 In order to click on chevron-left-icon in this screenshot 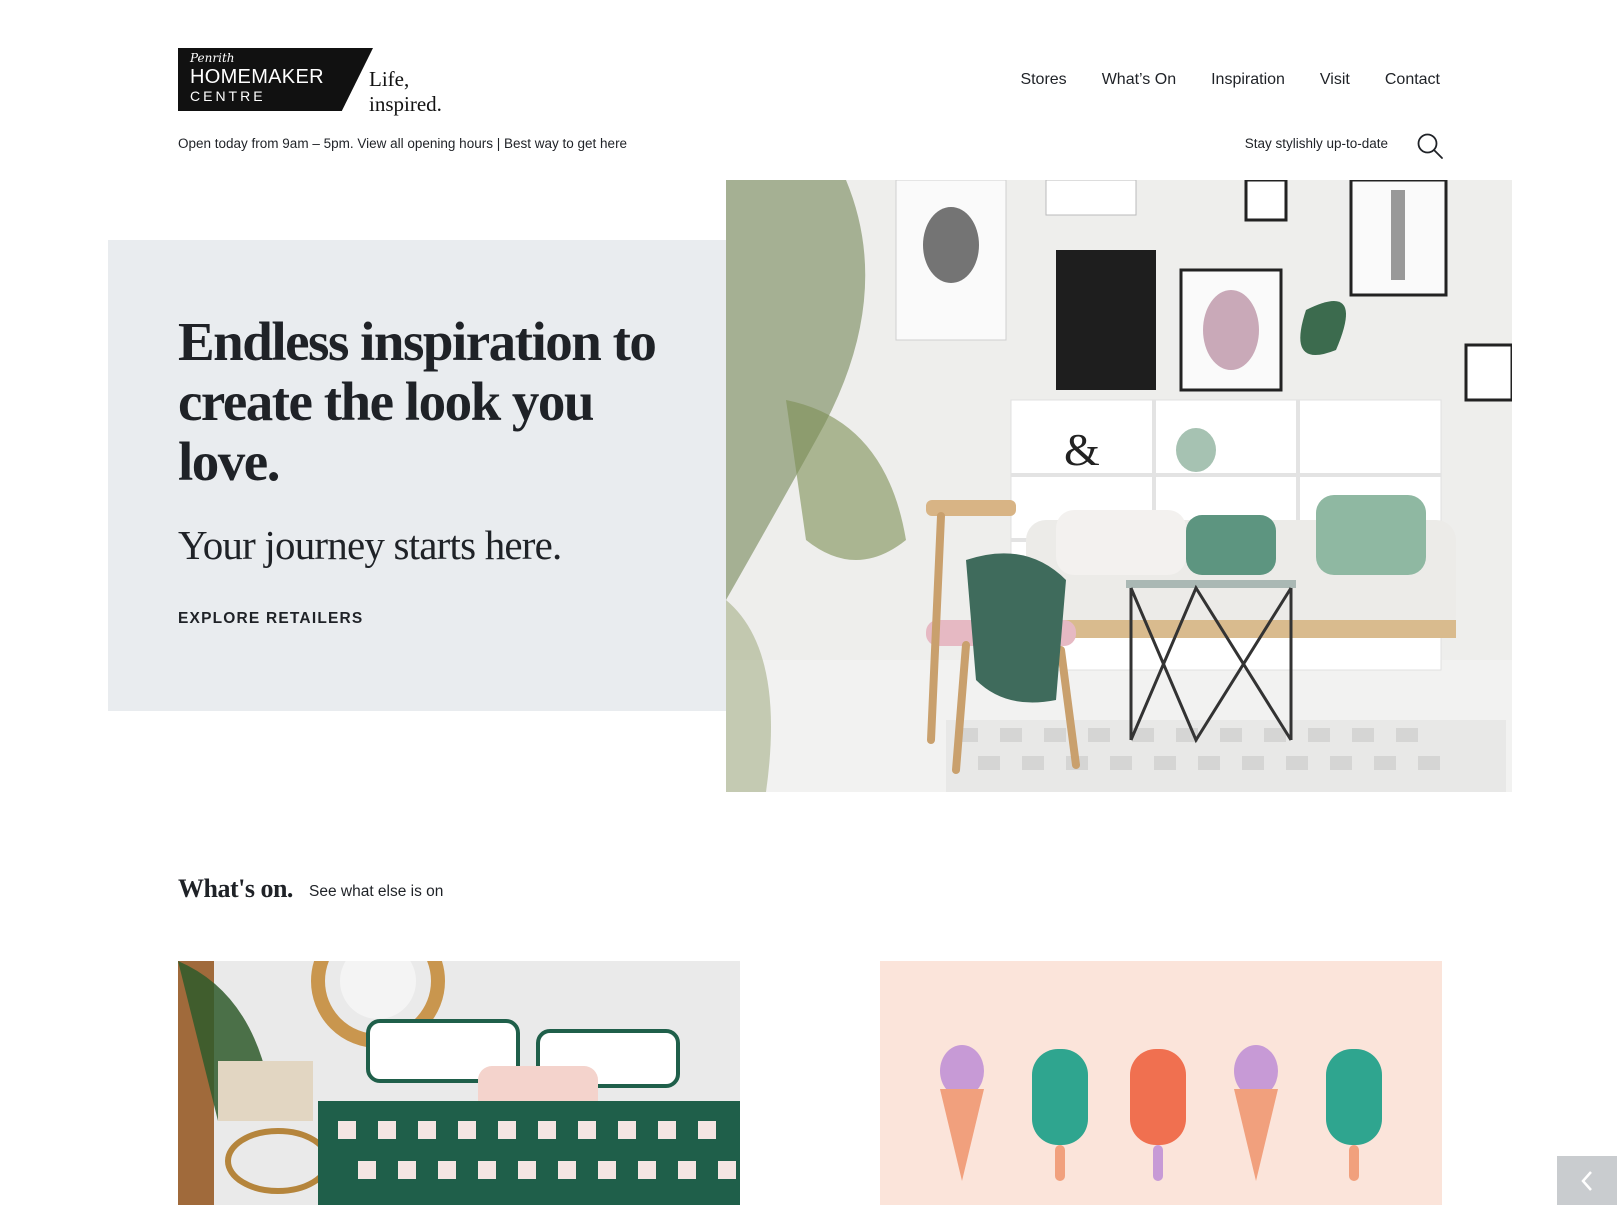, I will do `click(1586, 1181)`.